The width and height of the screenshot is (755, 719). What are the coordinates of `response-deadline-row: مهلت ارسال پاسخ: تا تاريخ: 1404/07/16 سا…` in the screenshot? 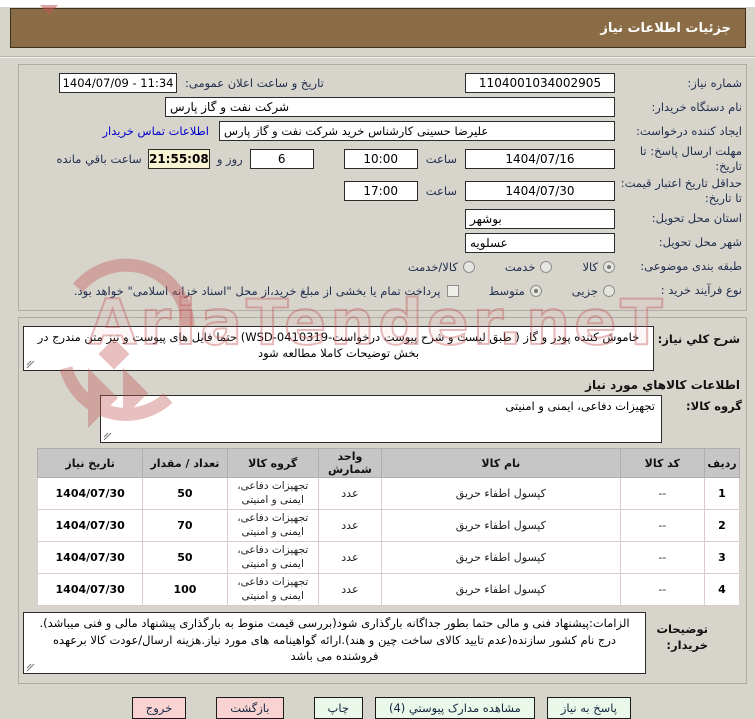 It's located at (383, 159).